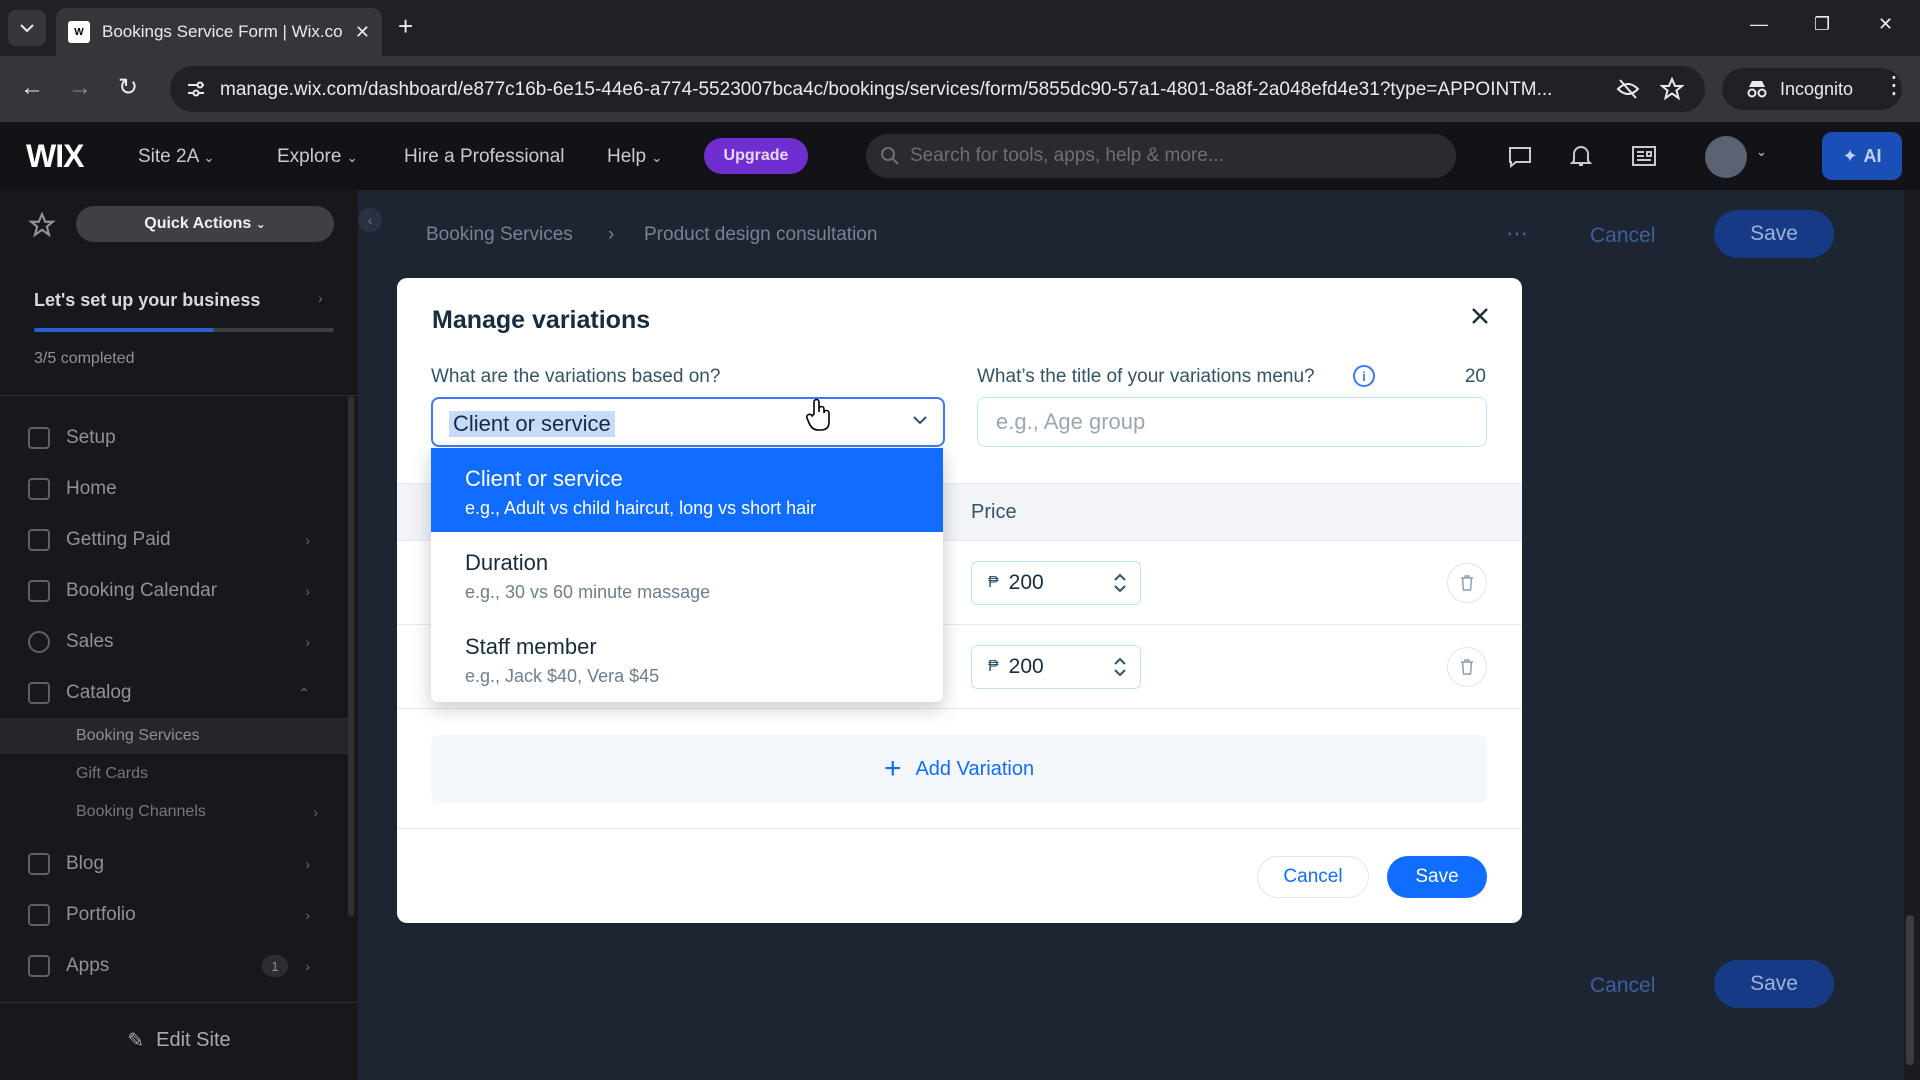 The width and height of the screenshot is (1920, 1080). Describe the element at coordinates (588, 592) in the screenshot. I see `option-description: e.g., 30 vs 60 minute massage` at that location.